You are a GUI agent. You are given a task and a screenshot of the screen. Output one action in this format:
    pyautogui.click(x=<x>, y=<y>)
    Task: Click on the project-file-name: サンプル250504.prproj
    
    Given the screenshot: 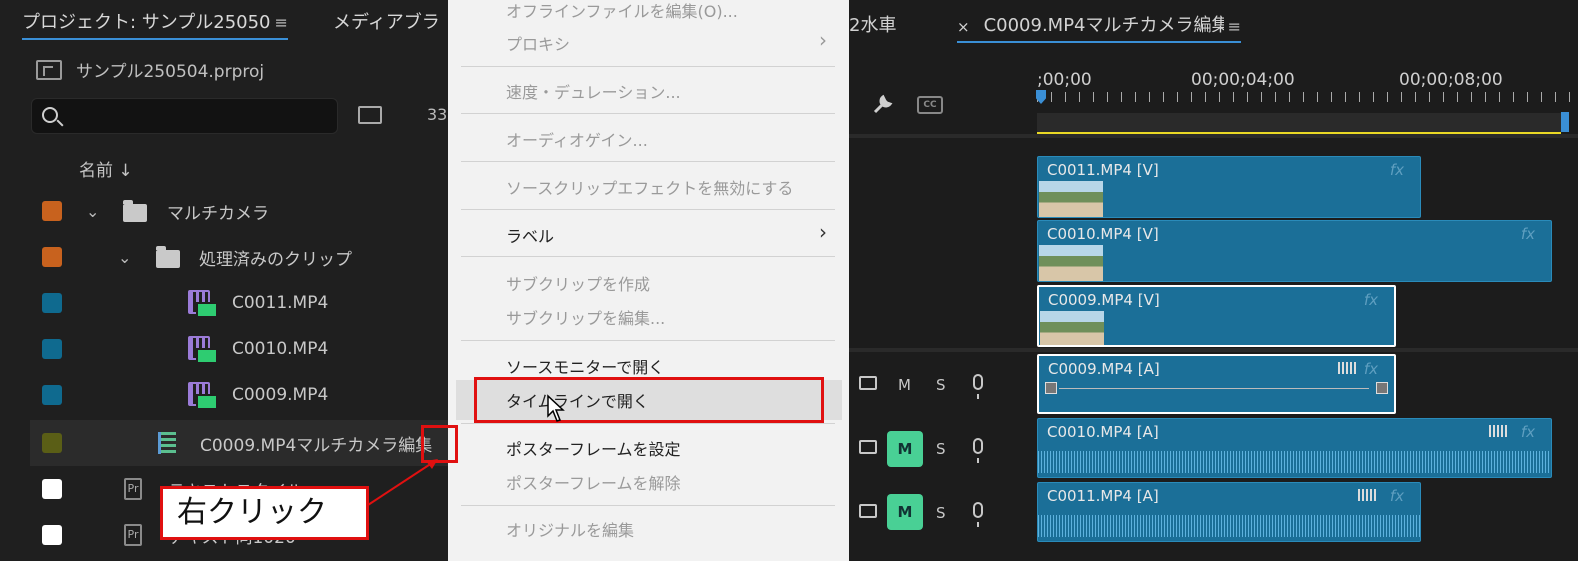 What is the action you would take?
    pyautogui.click(x=170, y=72)
    